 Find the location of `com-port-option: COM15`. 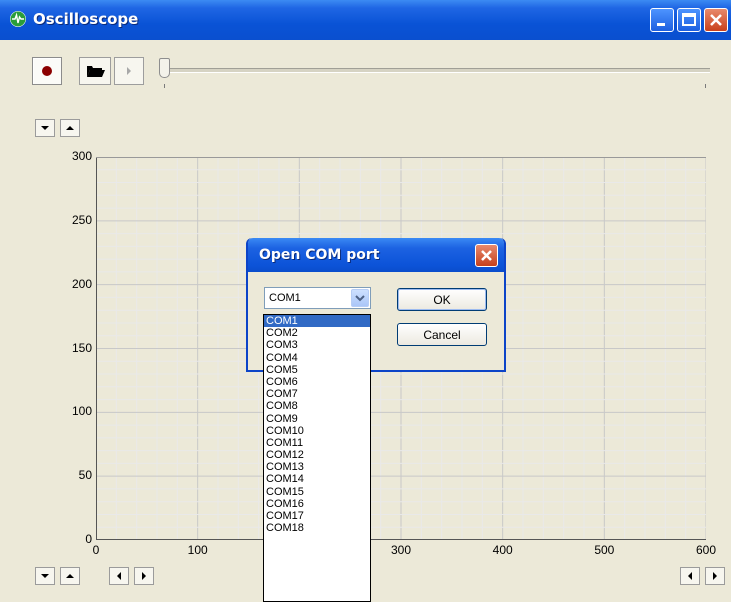

com-port-option: COM15 is located at coordinates (317, 492).